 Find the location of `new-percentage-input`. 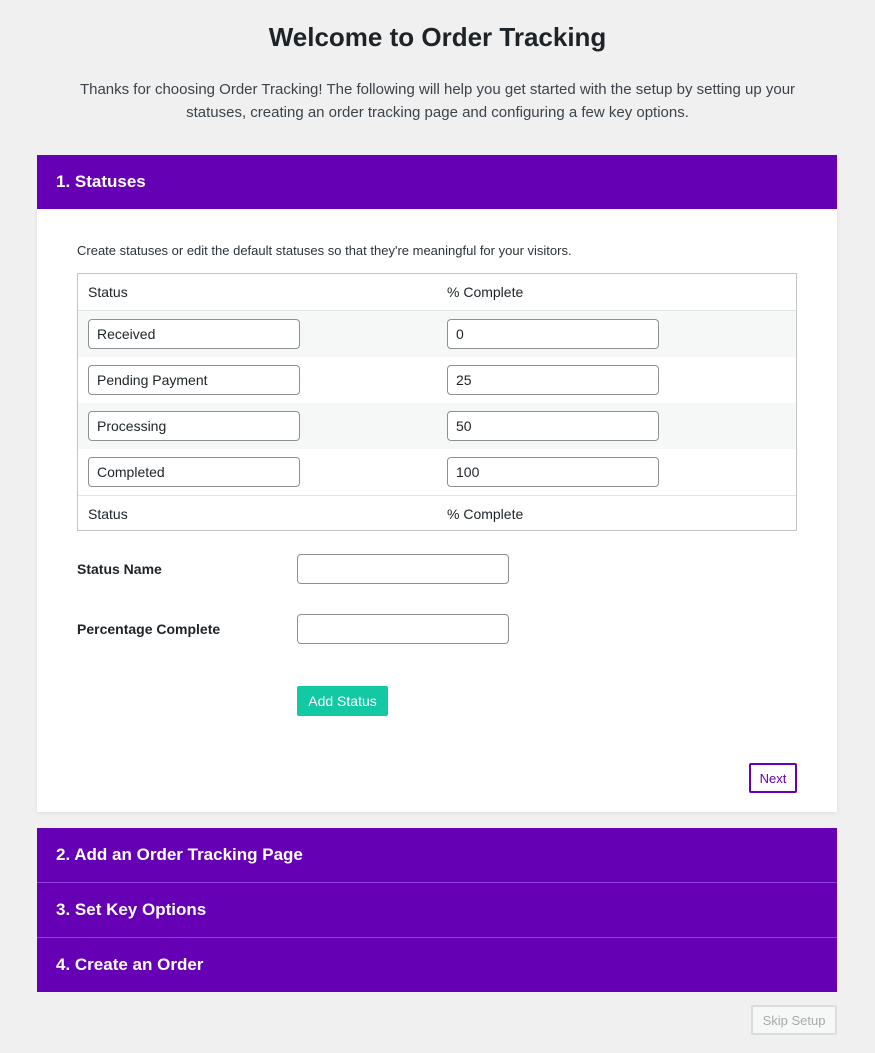

new-percentage-input is located at coordinates (403, 629).